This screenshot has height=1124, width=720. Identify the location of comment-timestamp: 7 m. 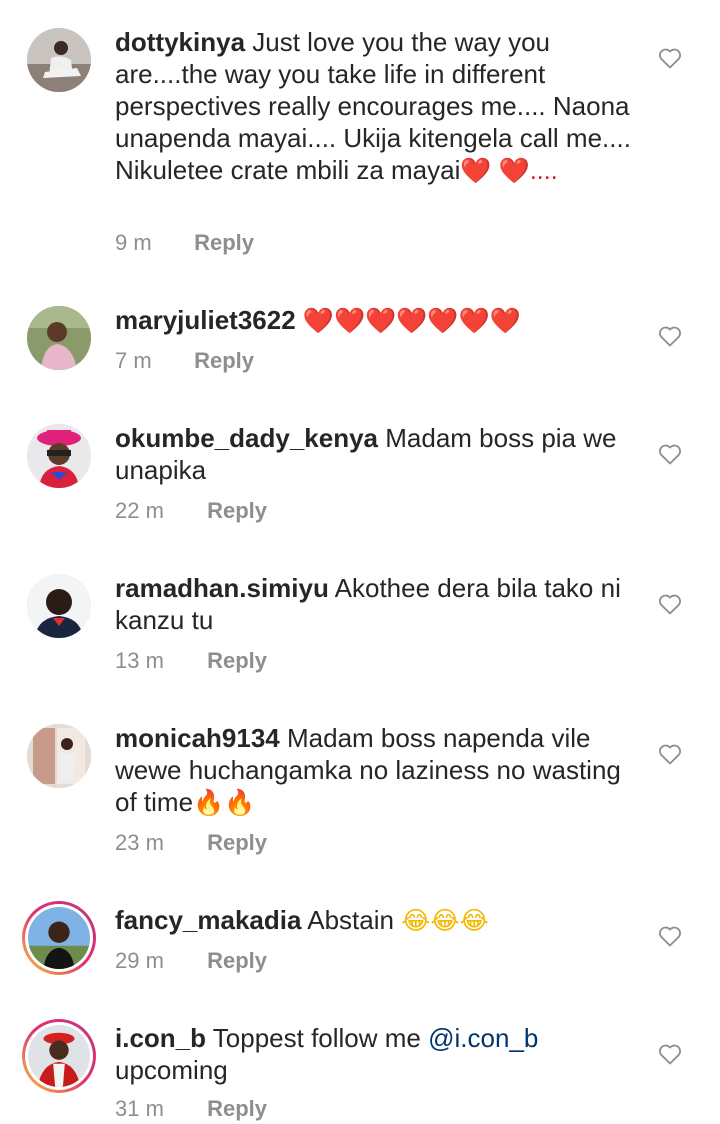
(133, 360).